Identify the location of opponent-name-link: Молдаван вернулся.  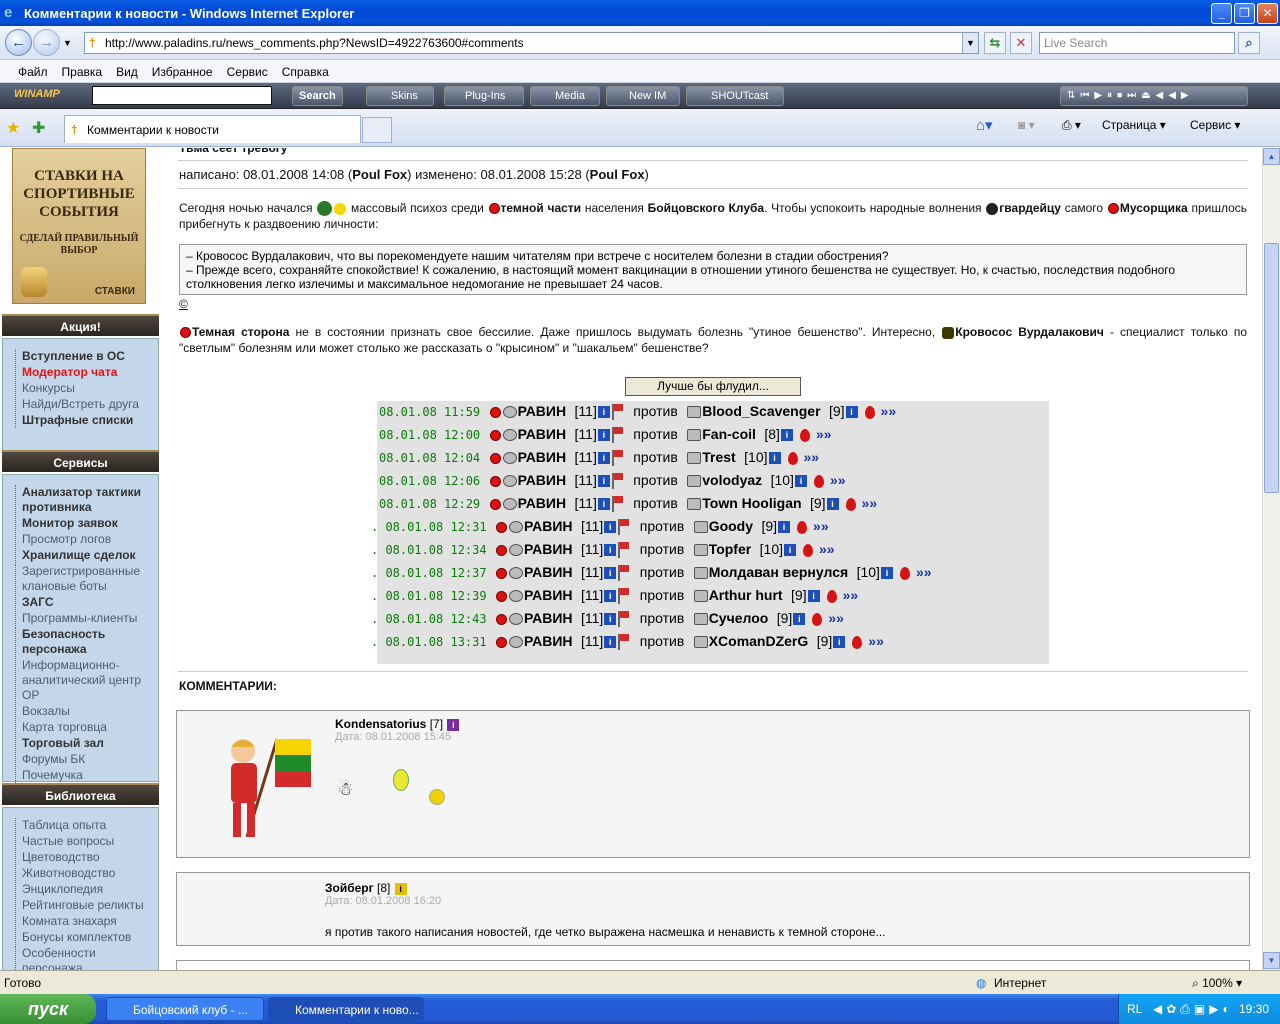
(778, 572).